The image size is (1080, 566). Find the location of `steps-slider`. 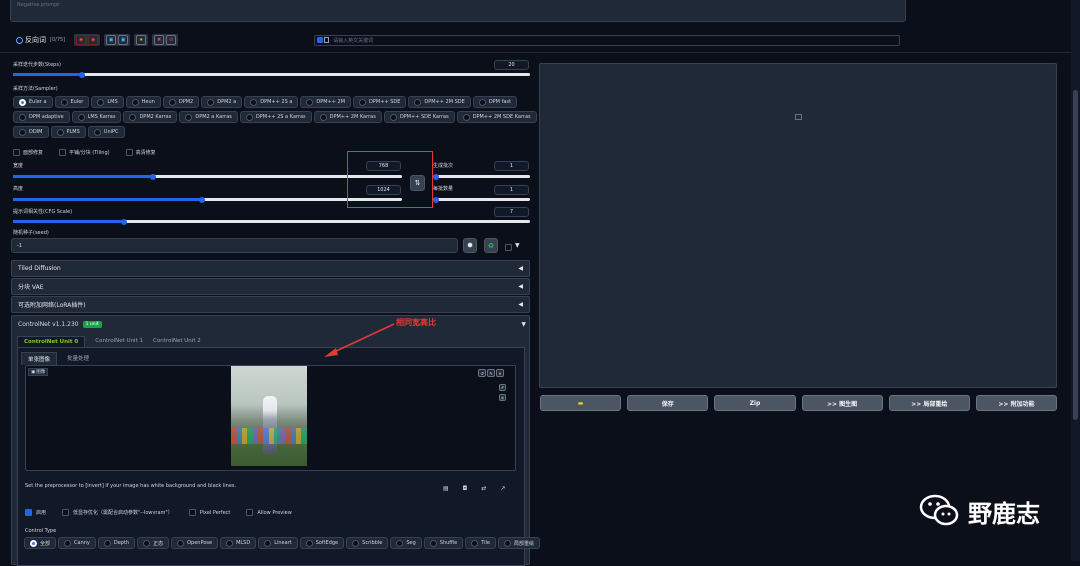

steps-slider is located at coordinates (271, 74).